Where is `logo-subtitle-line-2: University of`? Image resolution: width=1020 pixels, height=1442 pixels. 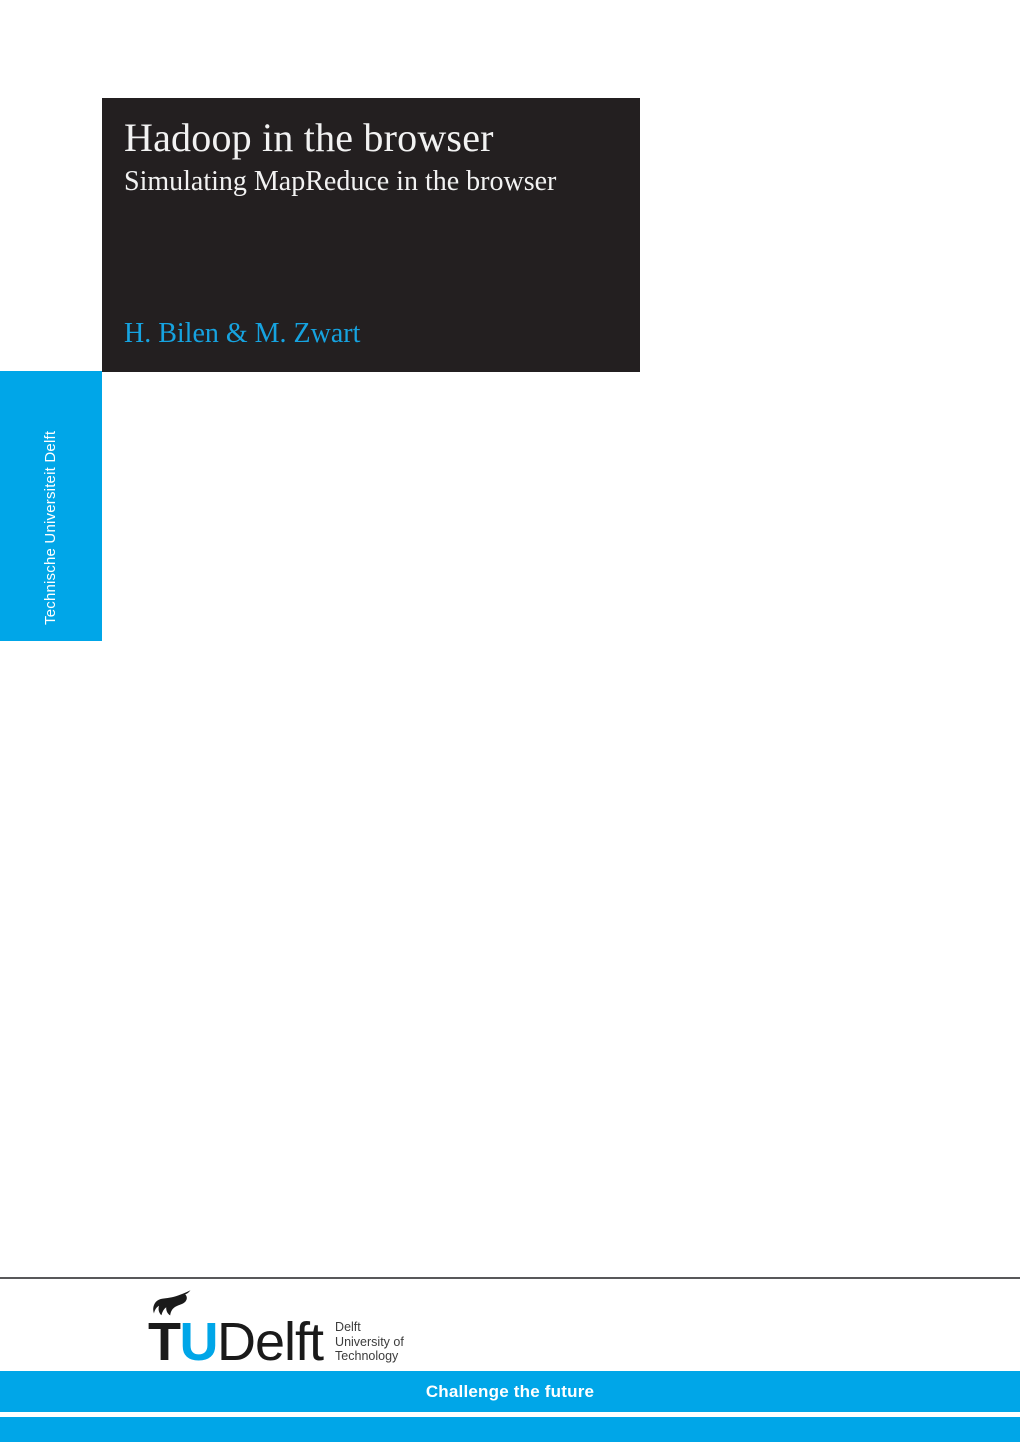 logo-subtitle-line-2: University of is located at coordinates (369, 1341).